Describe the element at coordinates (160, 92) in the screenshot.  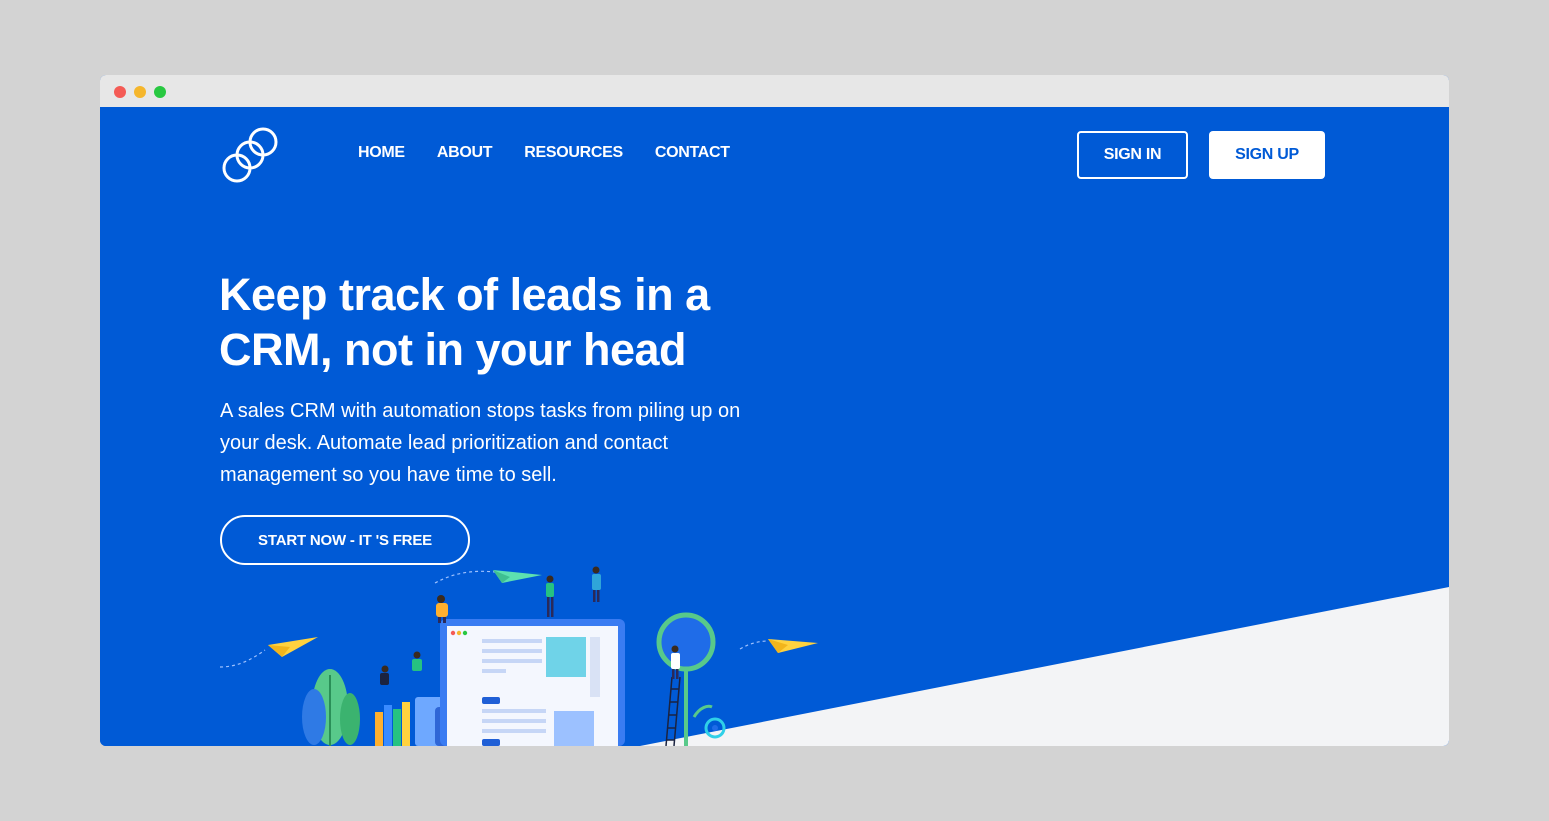
I see `maximize-dot-icon` at that location.